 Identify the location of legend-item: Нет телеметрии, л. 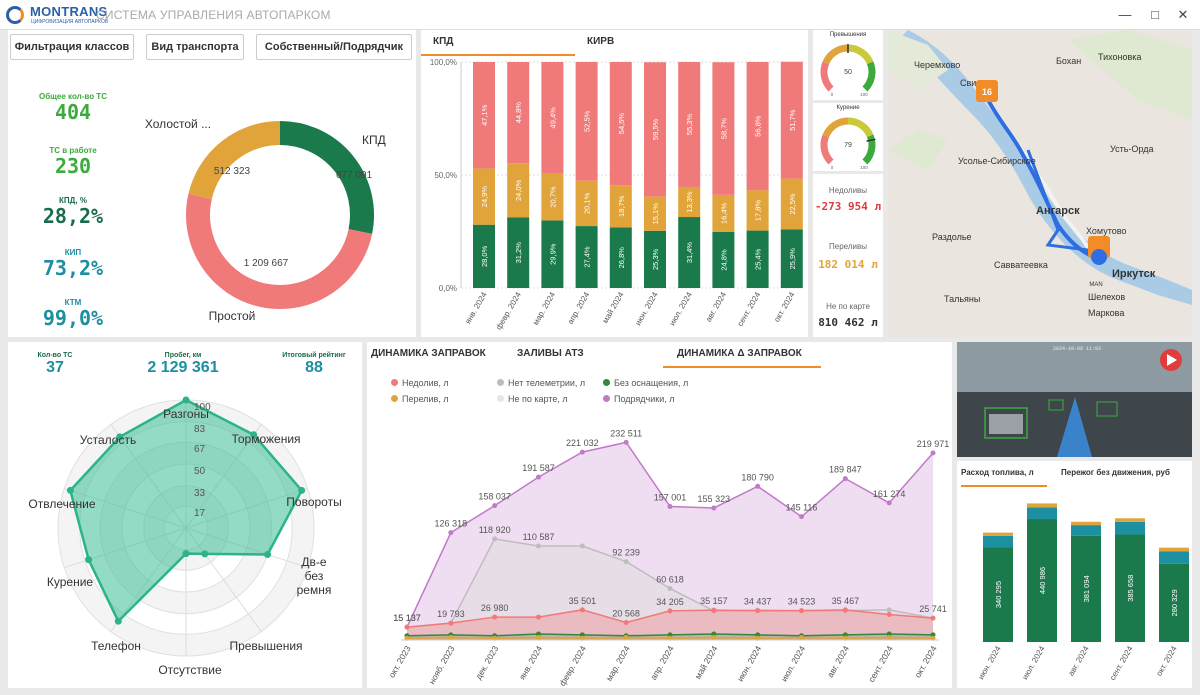
(541, 383).